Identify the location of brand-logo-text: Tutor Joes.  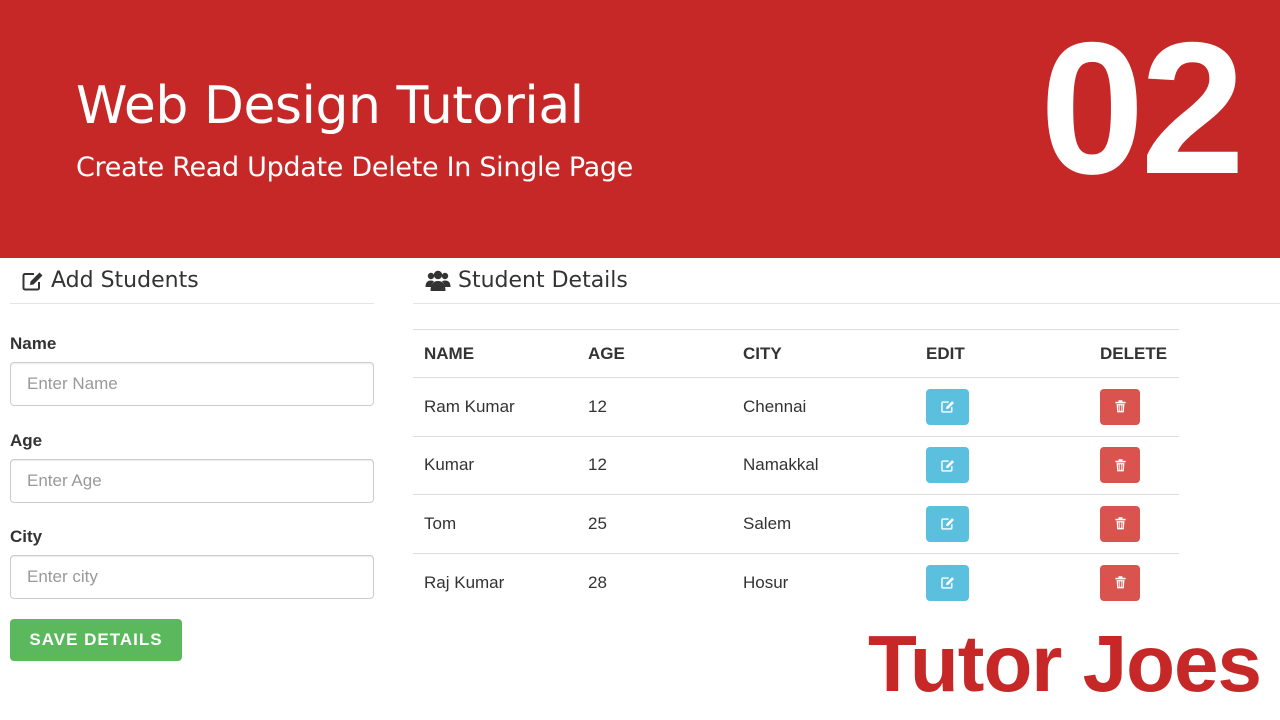
(1065, 663).